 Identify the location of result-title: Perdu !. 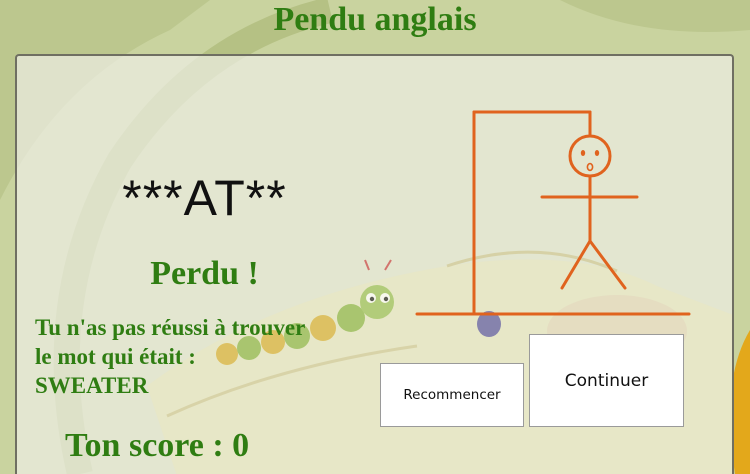
(204, 273).